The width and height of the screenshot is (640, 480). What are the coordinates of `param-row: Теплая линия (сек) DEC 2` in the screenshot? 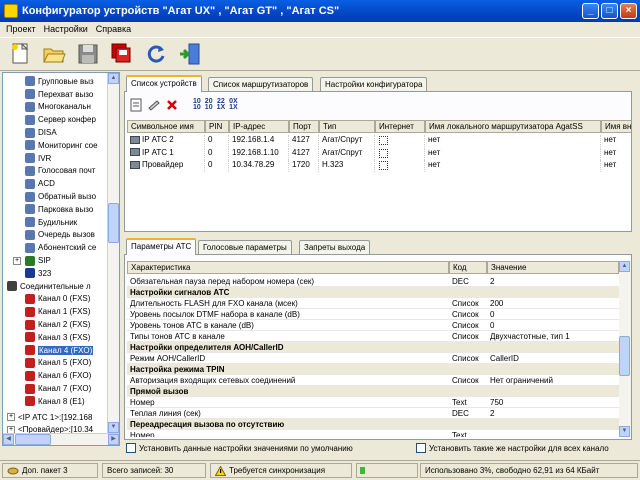 It's located at (373, 413).